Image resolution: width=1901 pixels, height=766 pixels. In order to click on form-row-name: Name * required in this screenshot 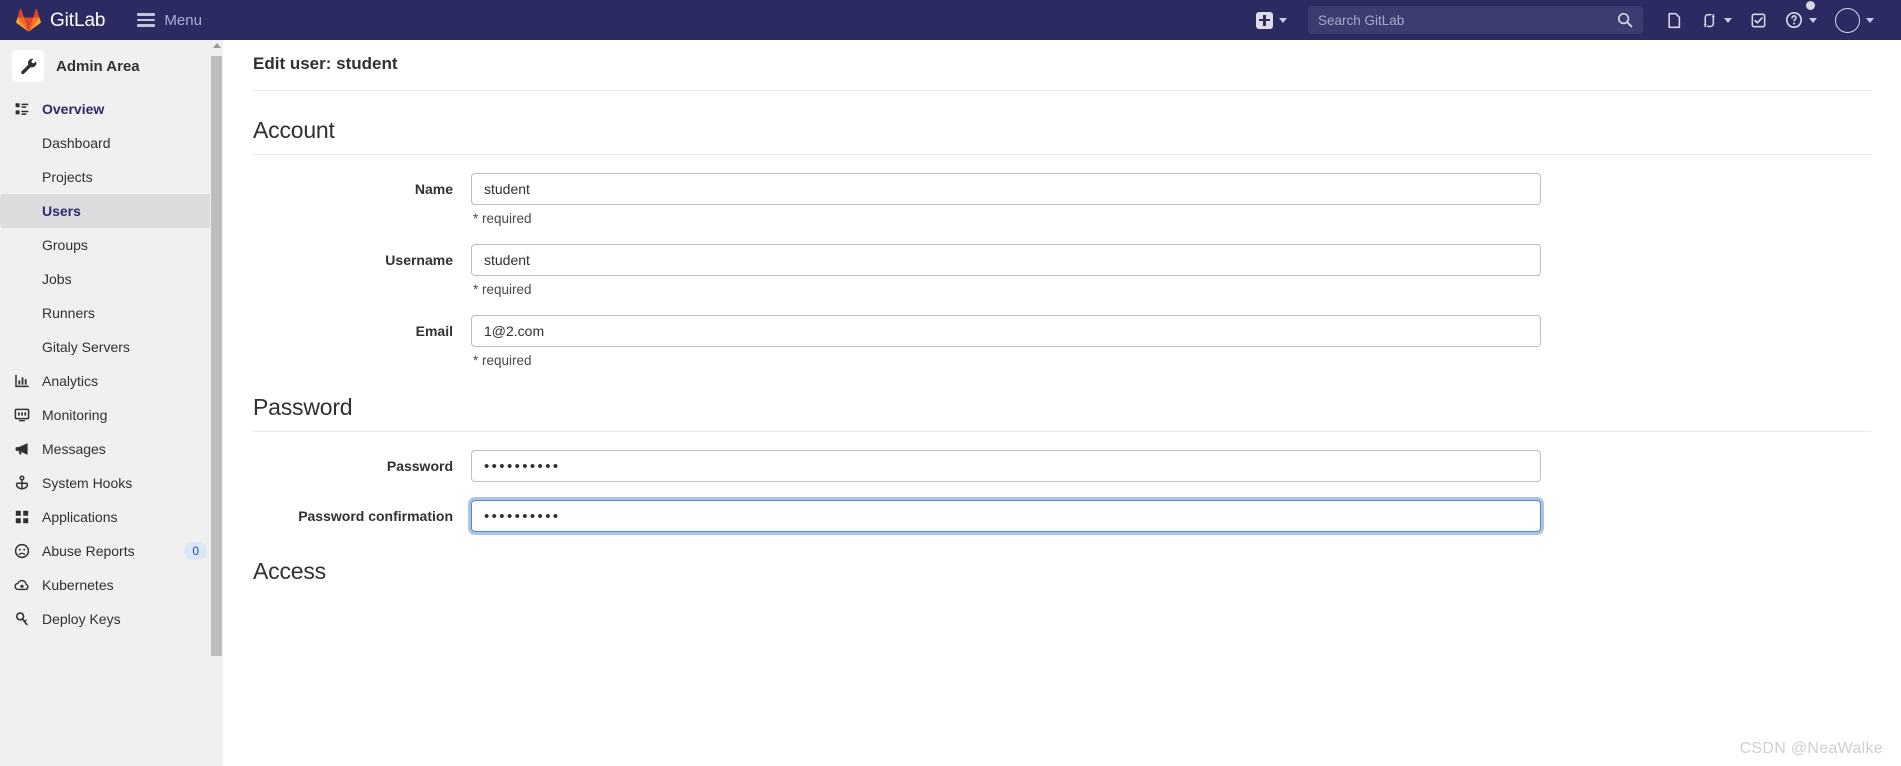, I will do `click(1062, 190)`.